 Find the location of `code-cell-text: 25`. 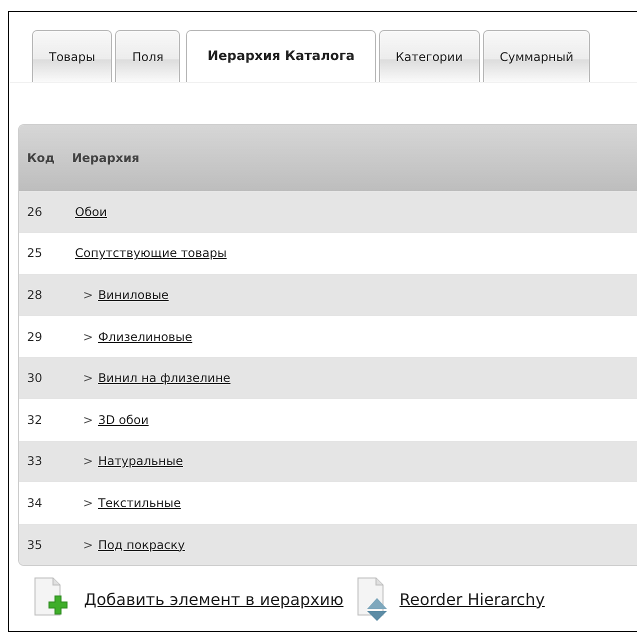

code-cell-text: 25 is located at coordinates (35, 253).